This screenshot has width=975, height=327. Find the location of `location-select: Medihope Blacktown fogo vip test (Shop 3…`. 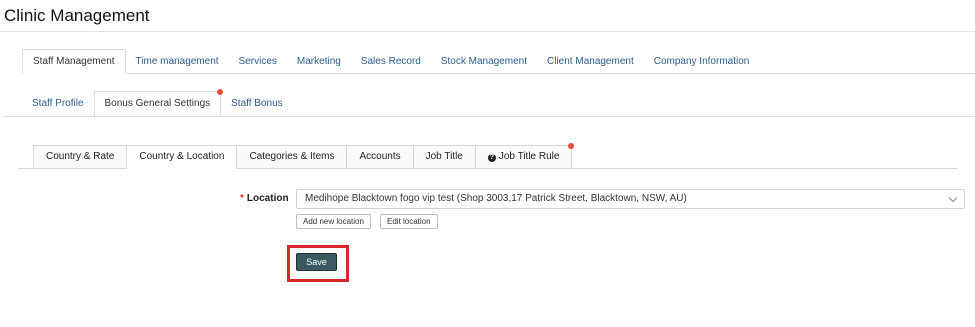

location-select: Medihope Blacktown fogo vip test (Shop 3… is located at coordinates (630, 199).